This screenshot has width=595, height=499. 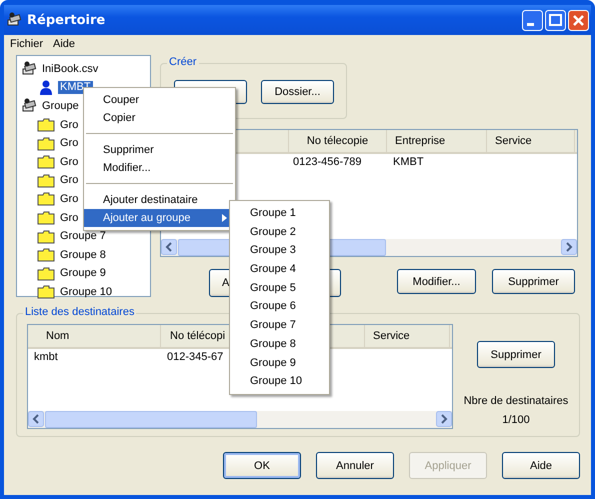 I want to click on menu-item: Groupe 5, so click(x=279, y=288).